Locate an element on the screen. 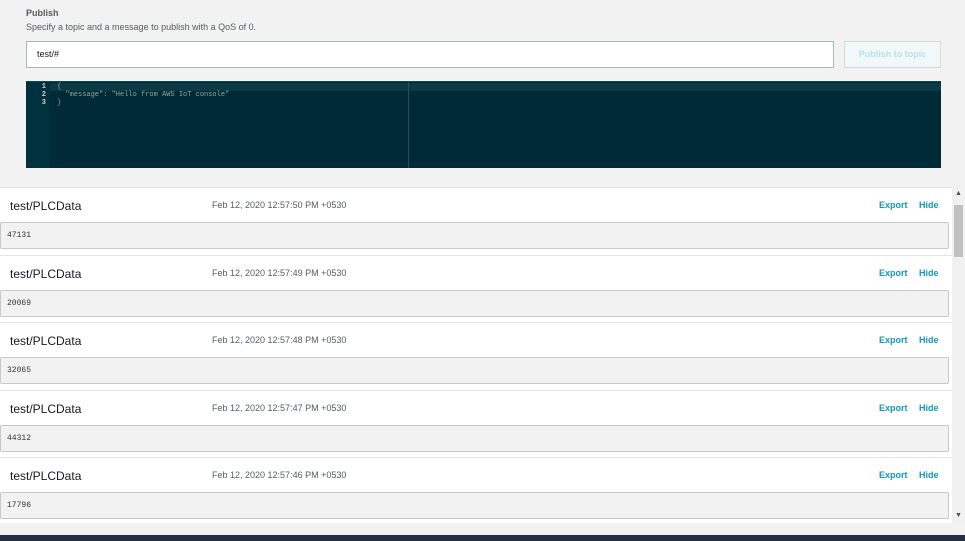 The image size is (965, 541). code-line: } is located at coordinates (59, 103).